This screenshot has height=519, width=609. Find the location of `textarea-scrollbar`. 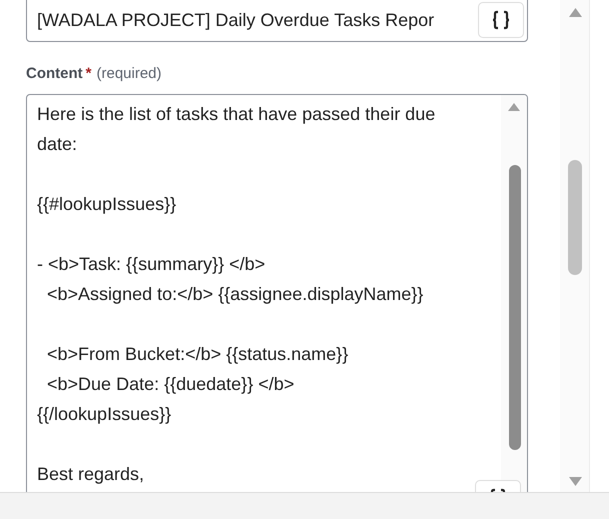

textarea-scrollbar is located at coordinates (514, 293).